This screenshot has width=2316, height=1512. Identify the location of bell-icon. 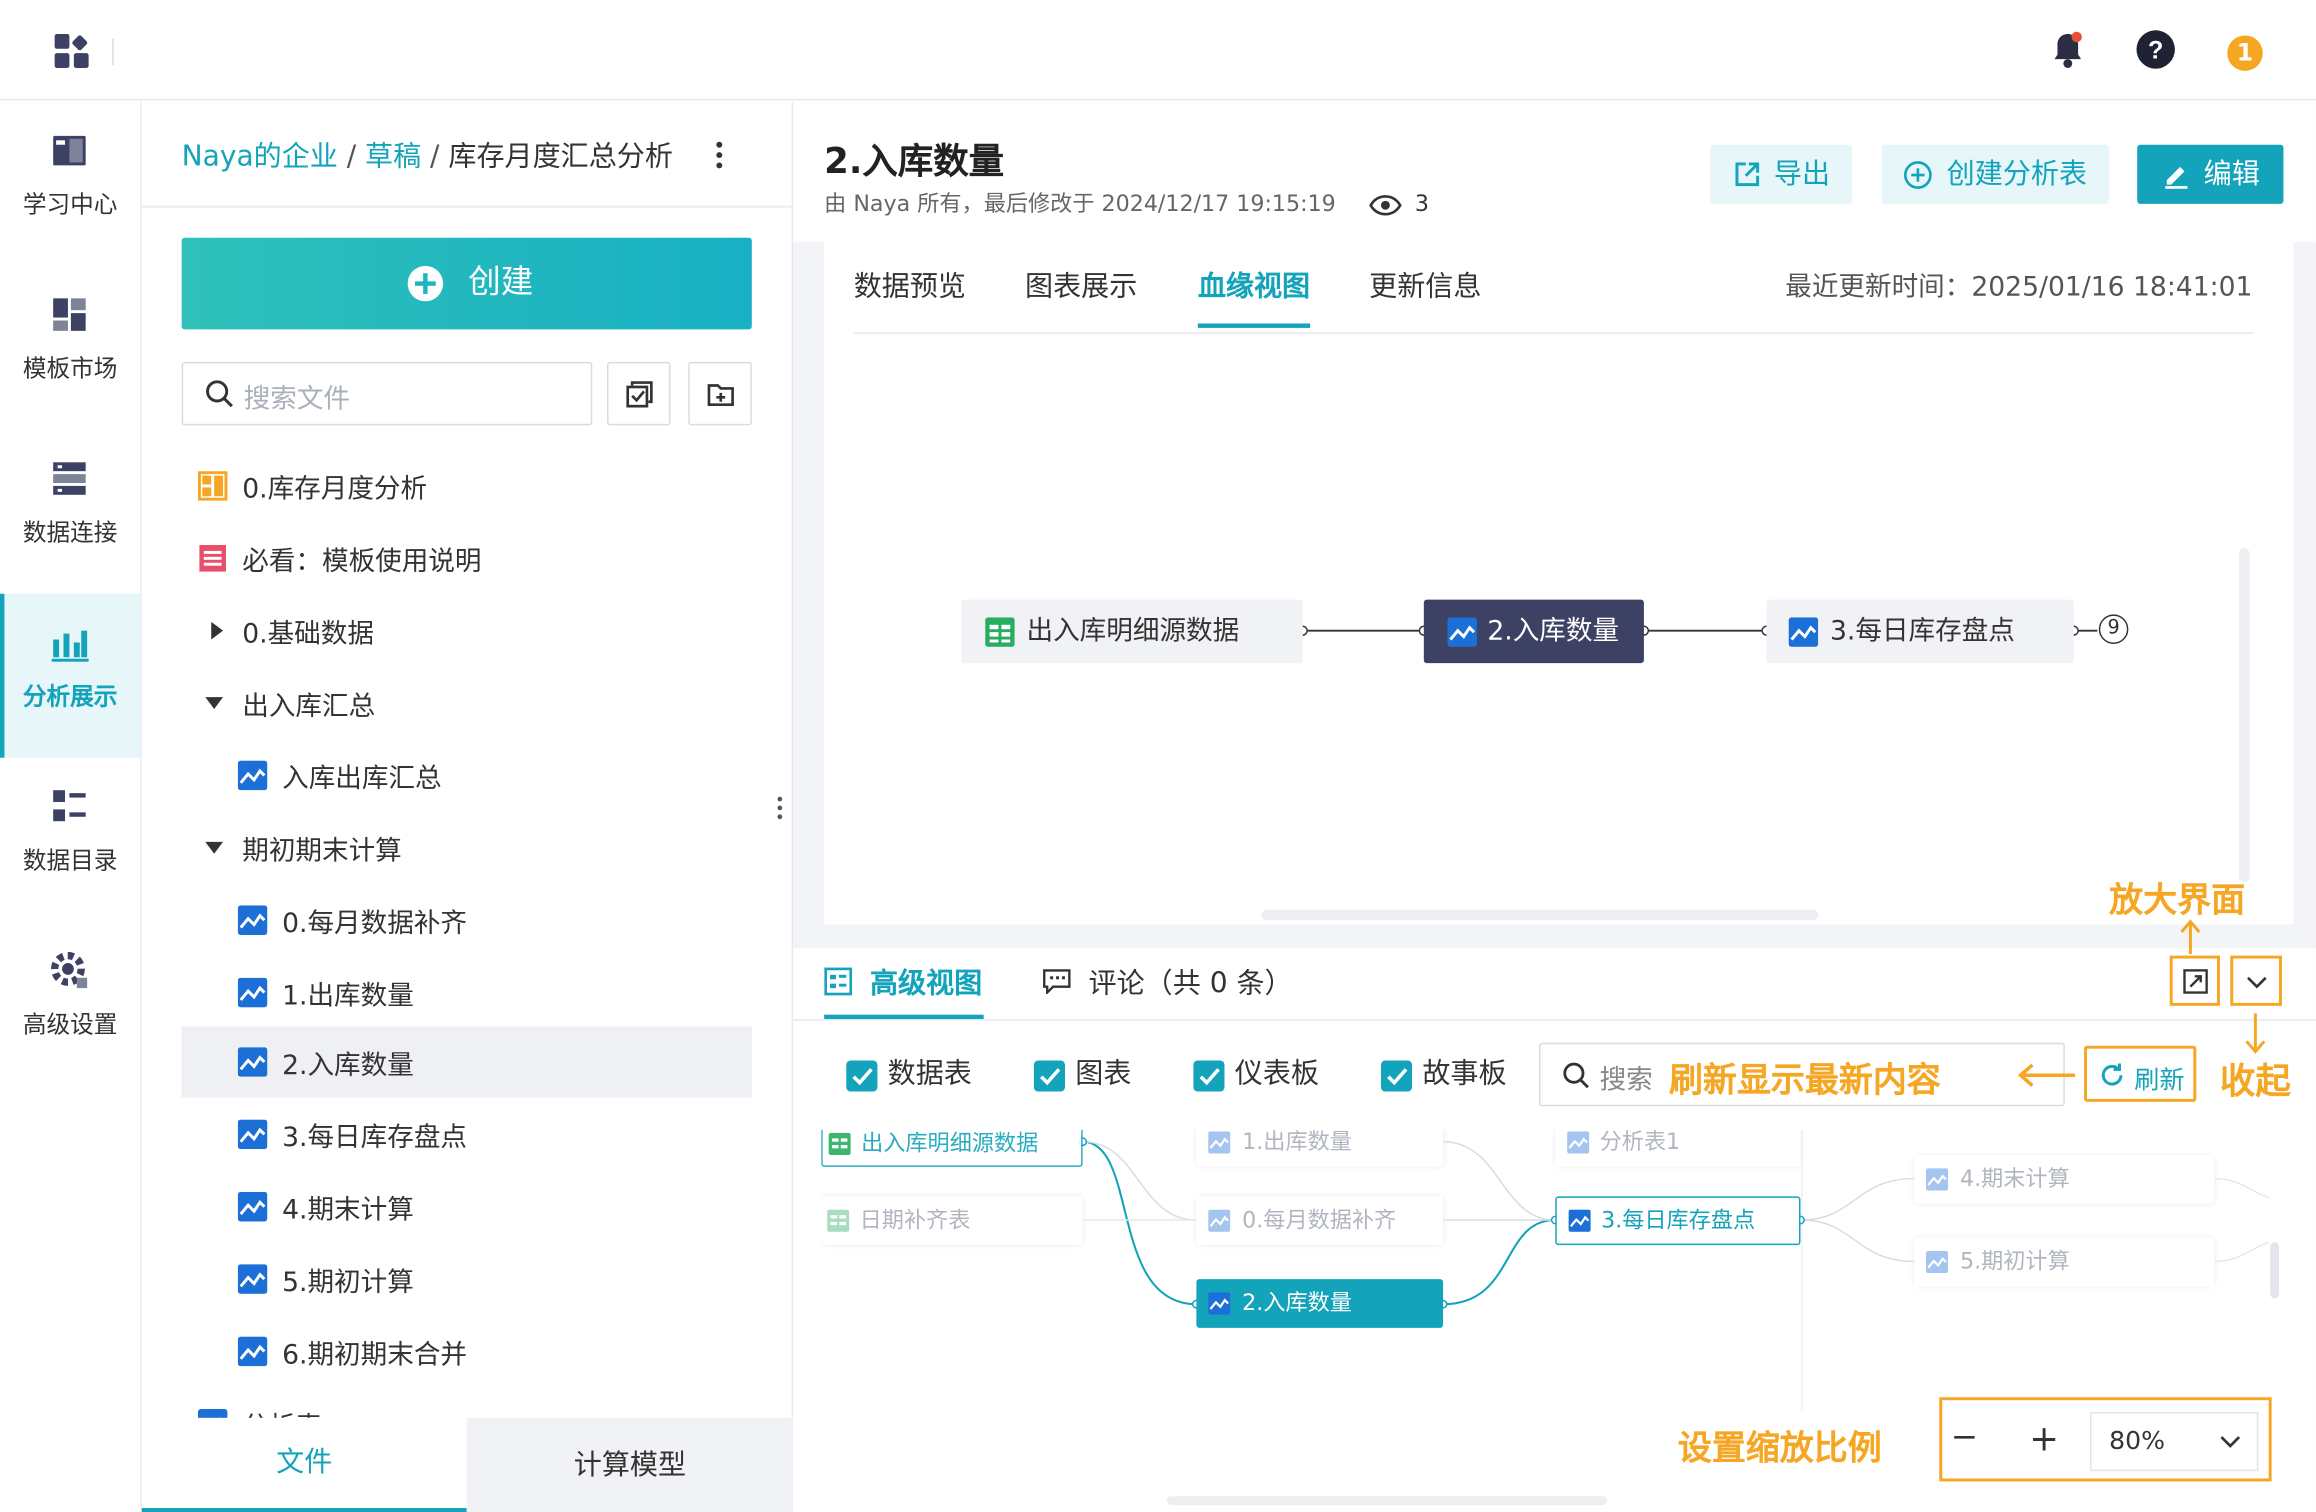
(2067, 50).